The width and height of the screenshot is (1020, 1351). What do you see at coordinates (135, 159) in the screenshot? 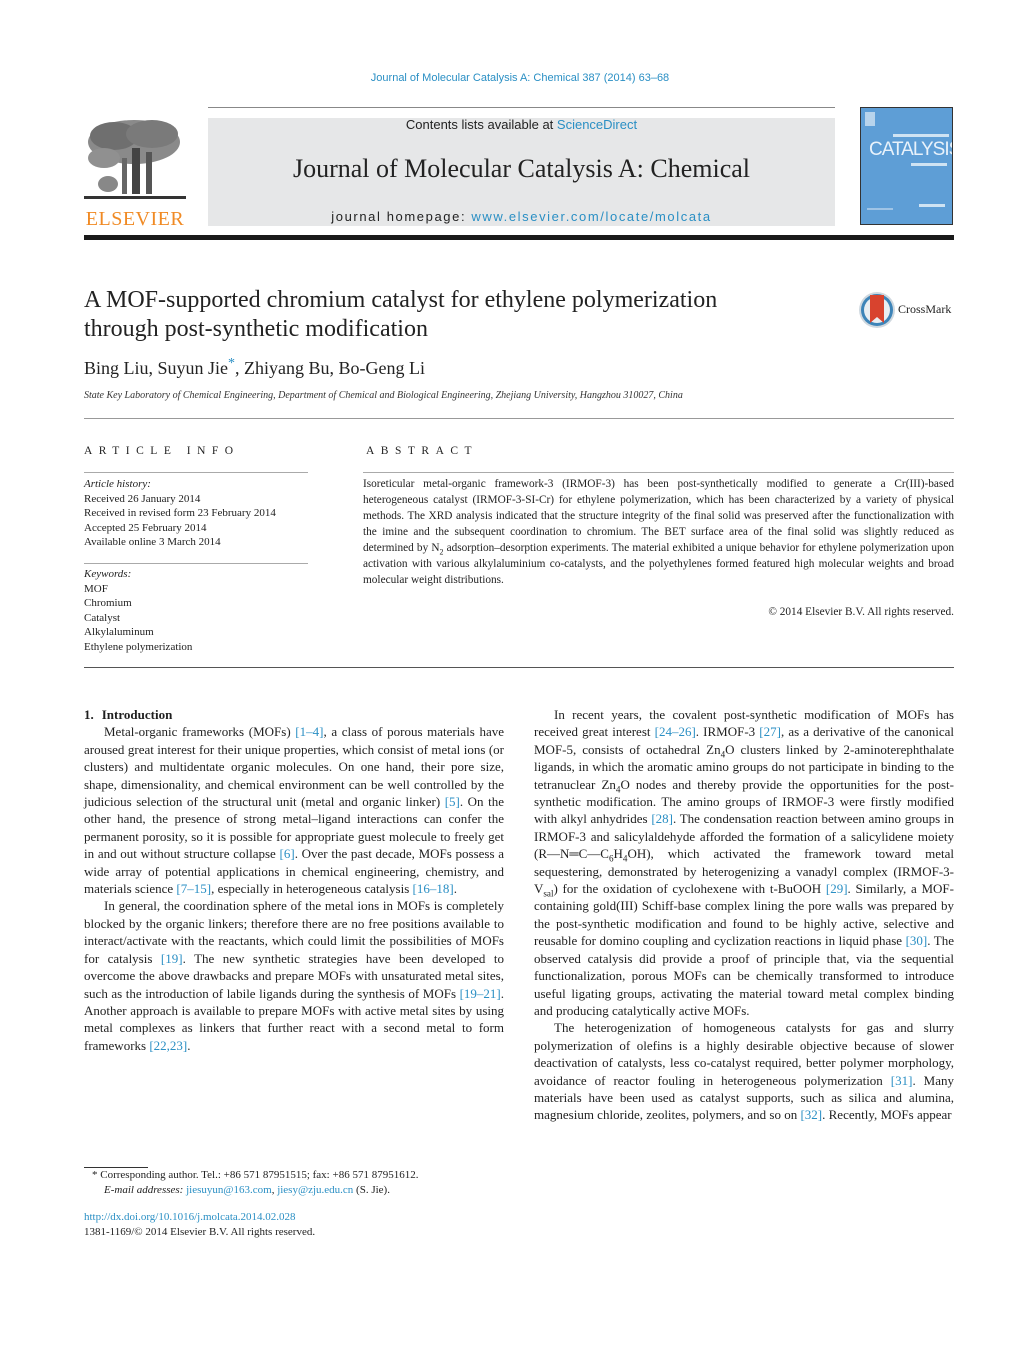
I see `elsevier-tree-icon` at bounding box center [135, 159].